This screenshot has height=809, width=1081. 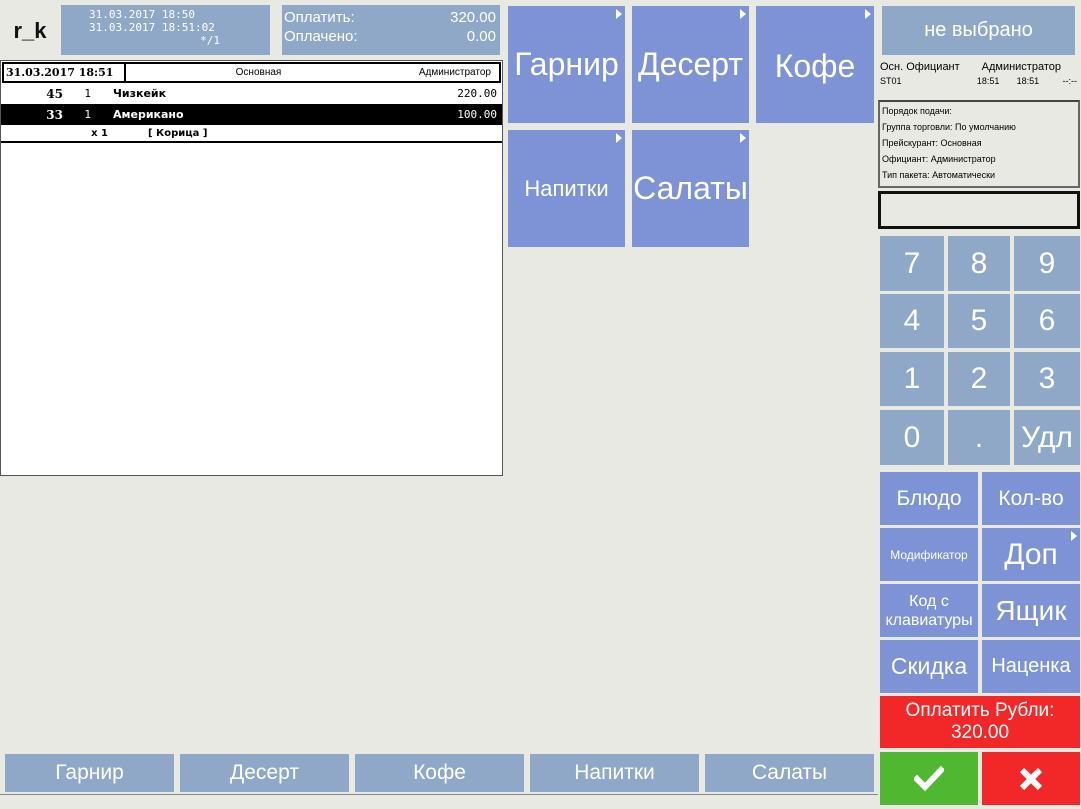 I want to click on category-salads: Салаты, so click(x=690, y=188).